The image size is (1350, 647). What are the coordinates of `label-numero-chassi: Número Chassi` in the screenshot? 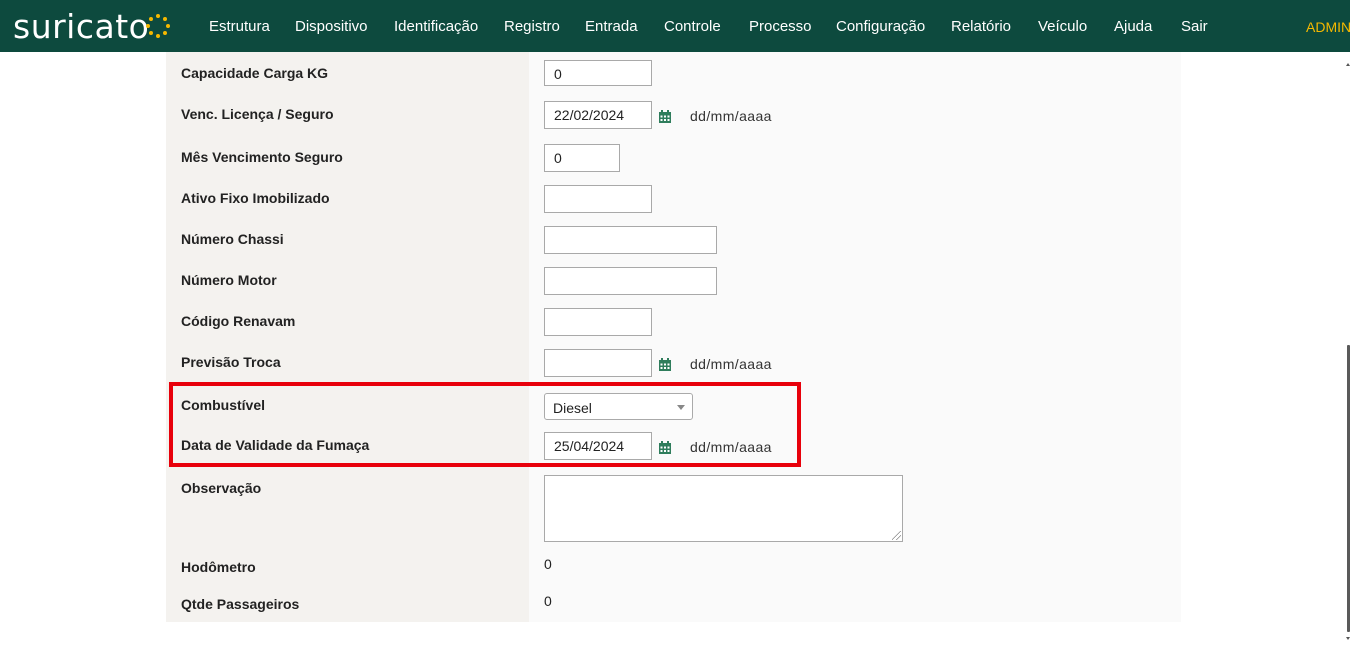 It's located at (232, 239).